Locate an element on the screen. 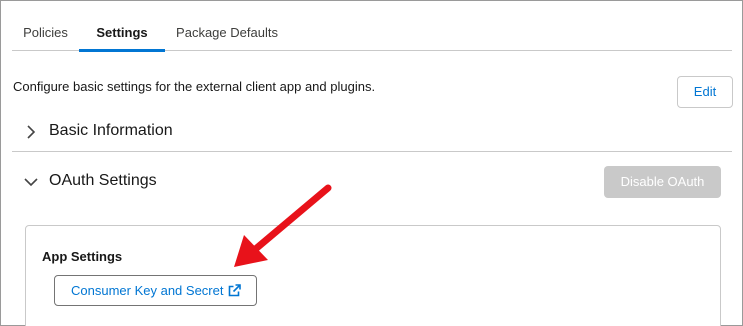 The image size is (743, 326). tab-settings: Settings is located at coordinates (122, 33).